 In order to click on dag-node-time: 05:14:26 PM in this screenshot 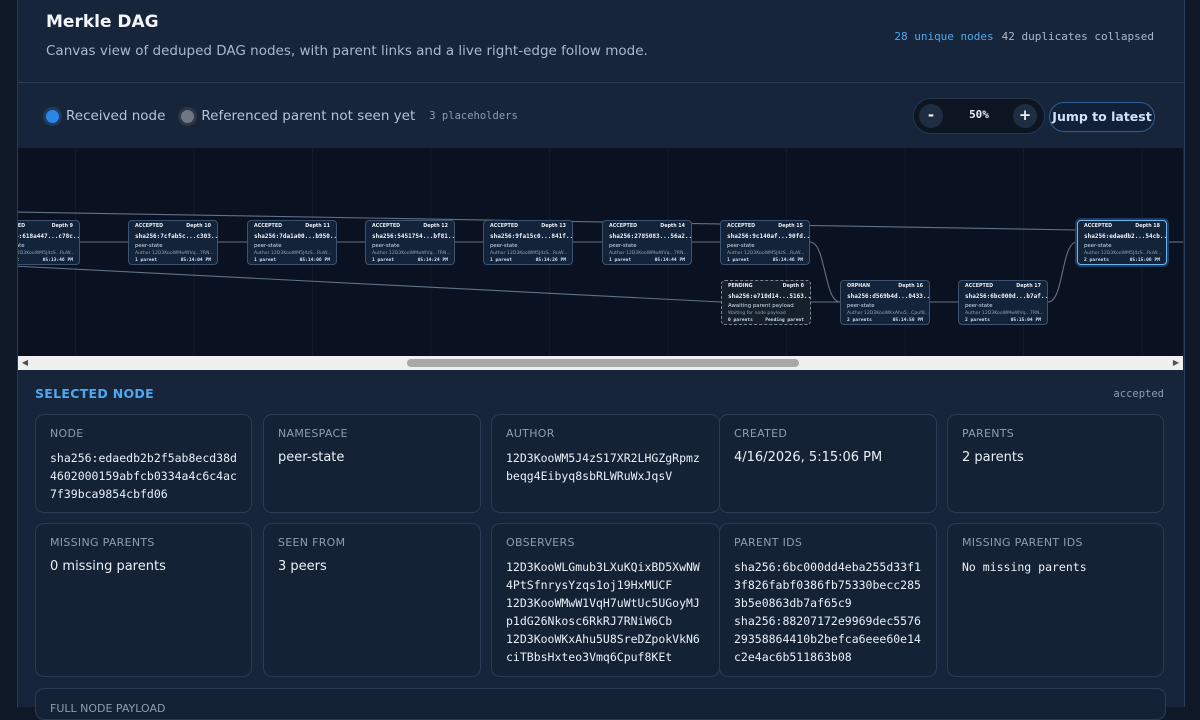, I will do `click(550, 260)`.